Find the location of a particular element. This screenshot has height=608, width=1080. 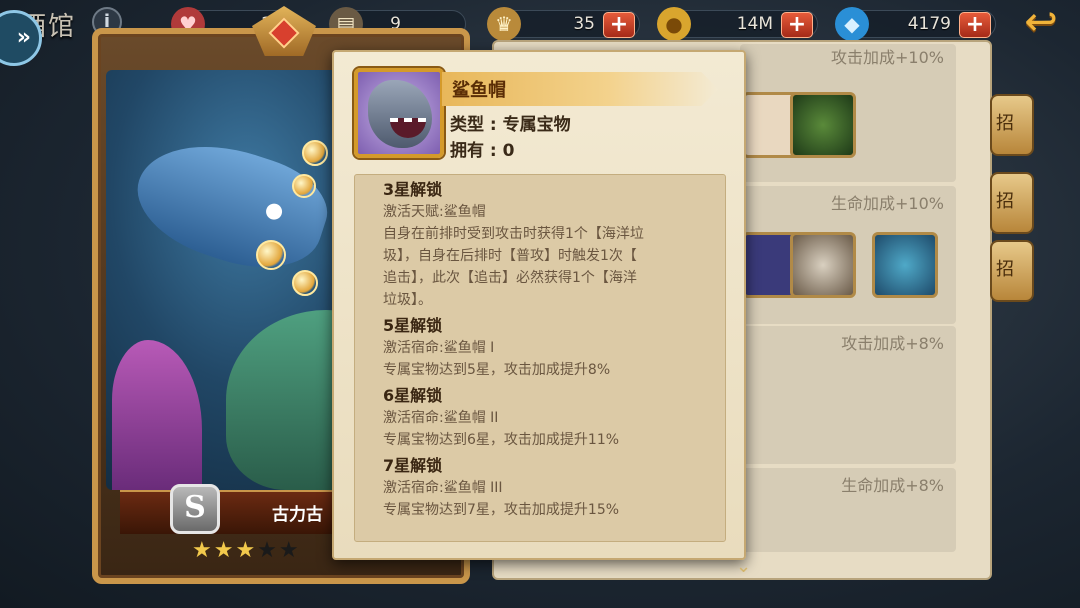

coral-illustration is located at coordinates (157, 415).